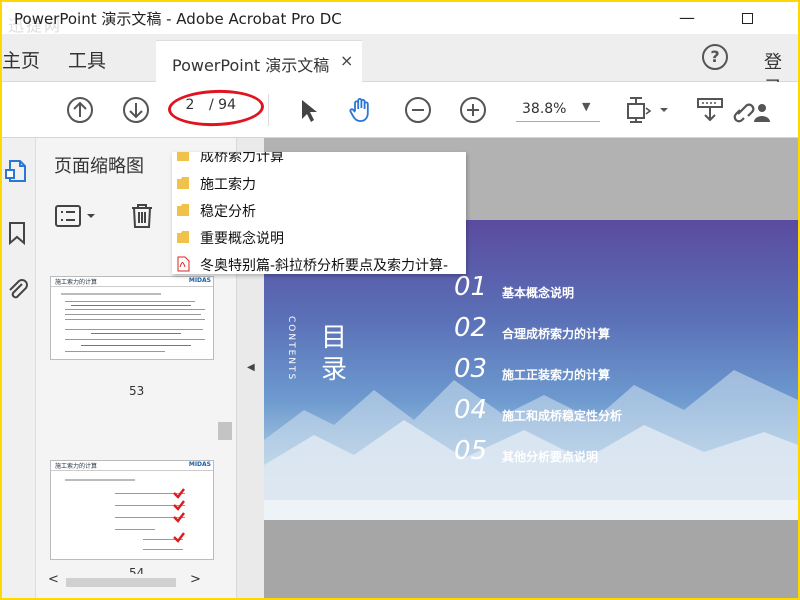 The height and width of the screenshot is (600, 800). Describe the element at coordinates (538, 293) in the screenshot. I see `toc-text: 基本概念说明` at that location.